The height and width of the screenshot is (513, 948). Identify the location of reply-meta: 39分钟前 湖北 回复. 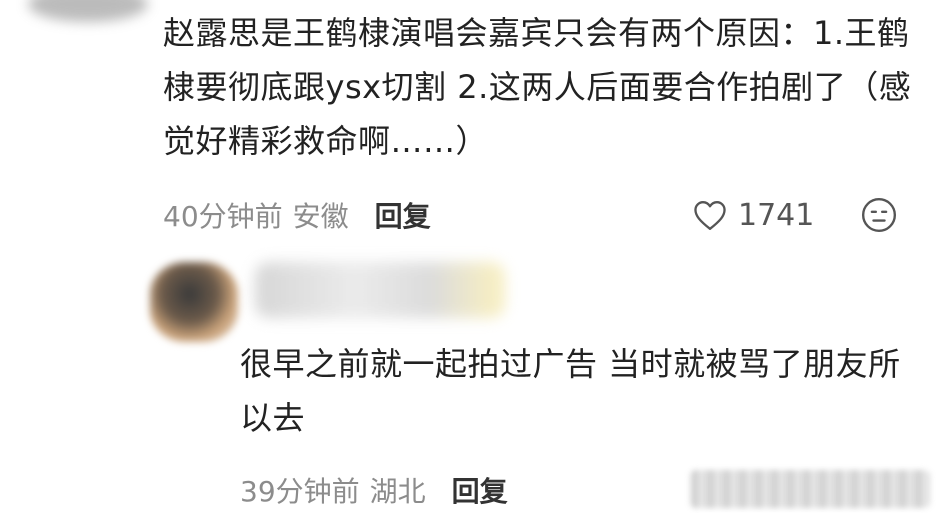
(374, 490).